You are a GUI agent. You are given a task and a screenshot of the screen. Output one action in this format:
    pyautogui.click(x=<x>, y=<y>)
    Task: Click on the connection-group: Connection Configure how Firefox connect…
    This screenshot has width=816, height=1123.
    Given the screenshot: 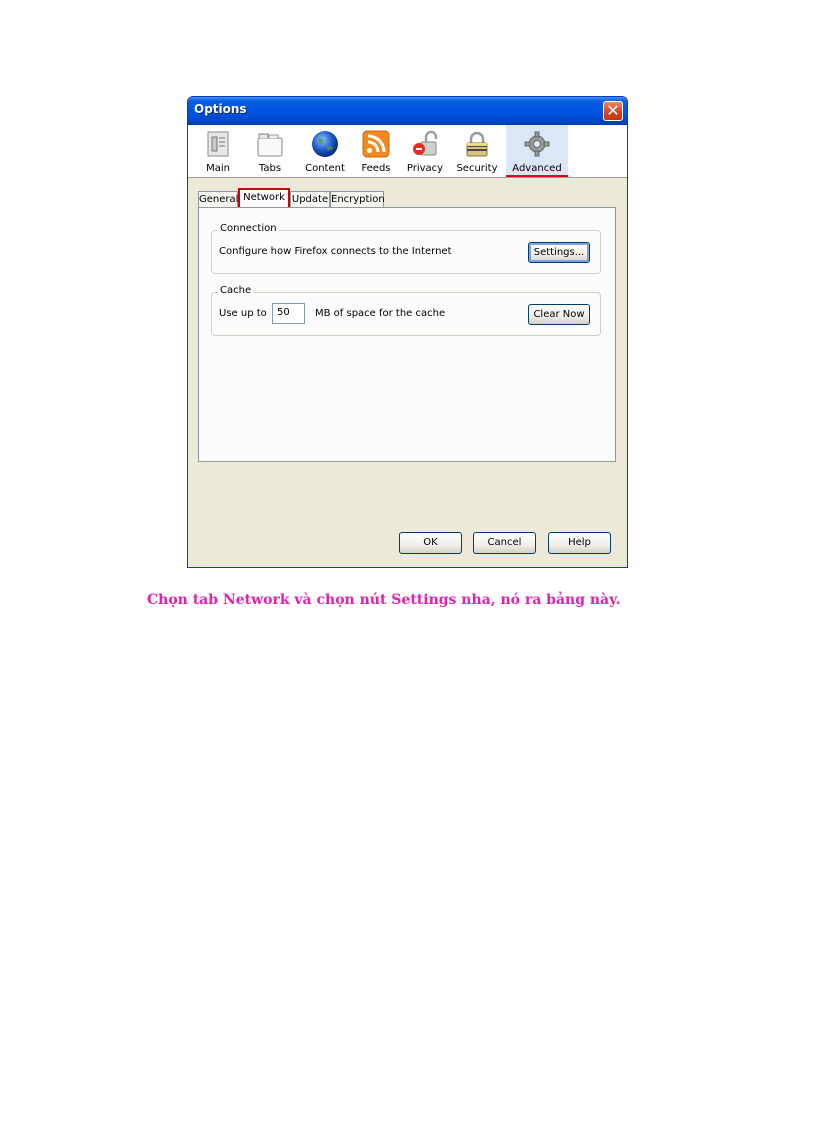 What is the action you would take?
    pyautogui.click(x=406, y=248)
    